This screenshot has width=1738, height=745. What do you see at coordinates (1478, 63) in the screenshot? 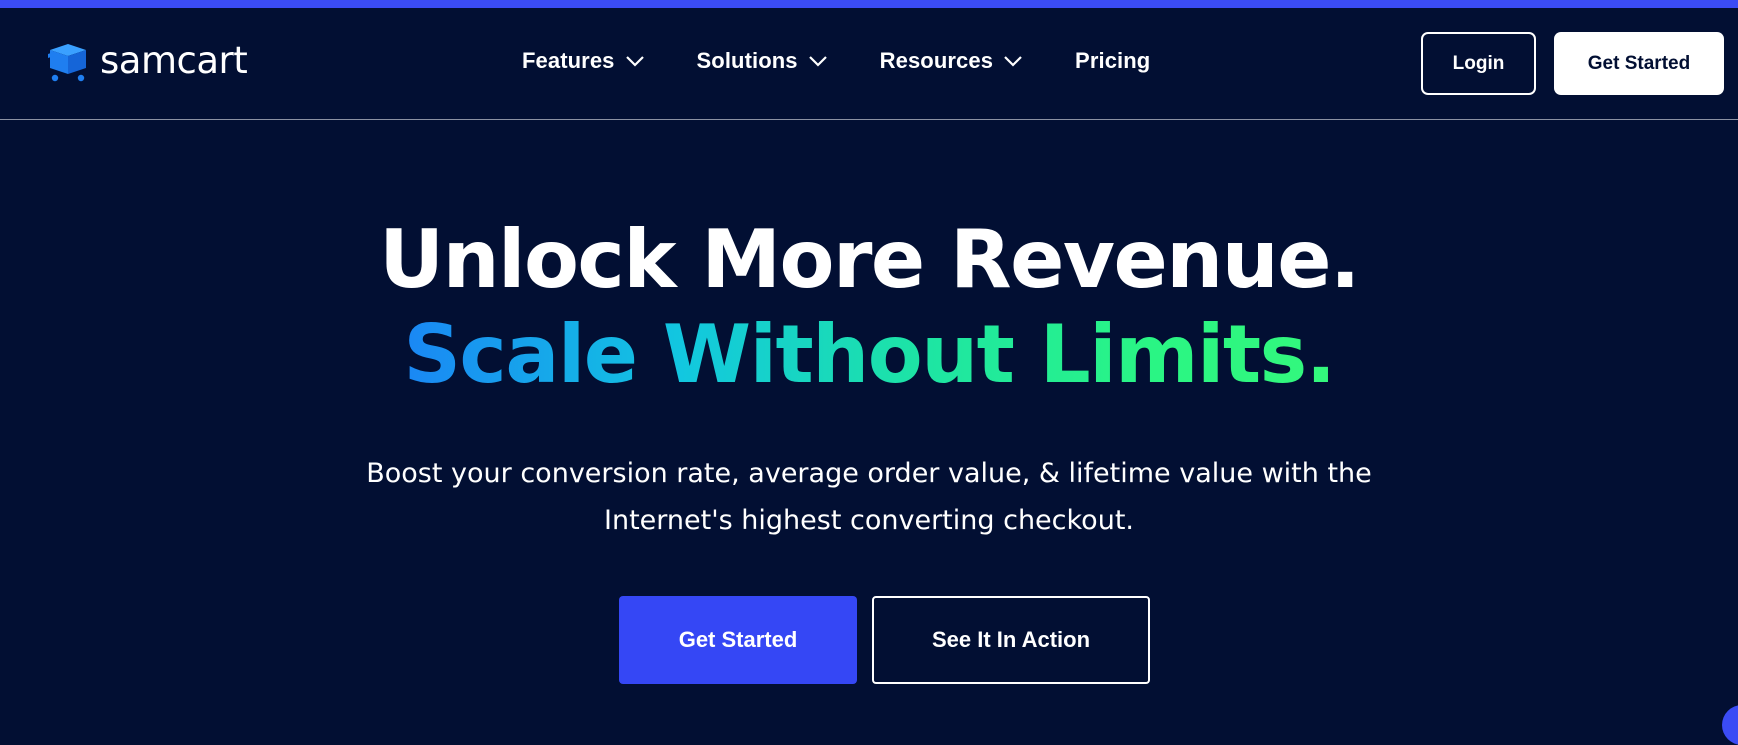
I see `login-button: Login` at bounding box center [1478, 63].